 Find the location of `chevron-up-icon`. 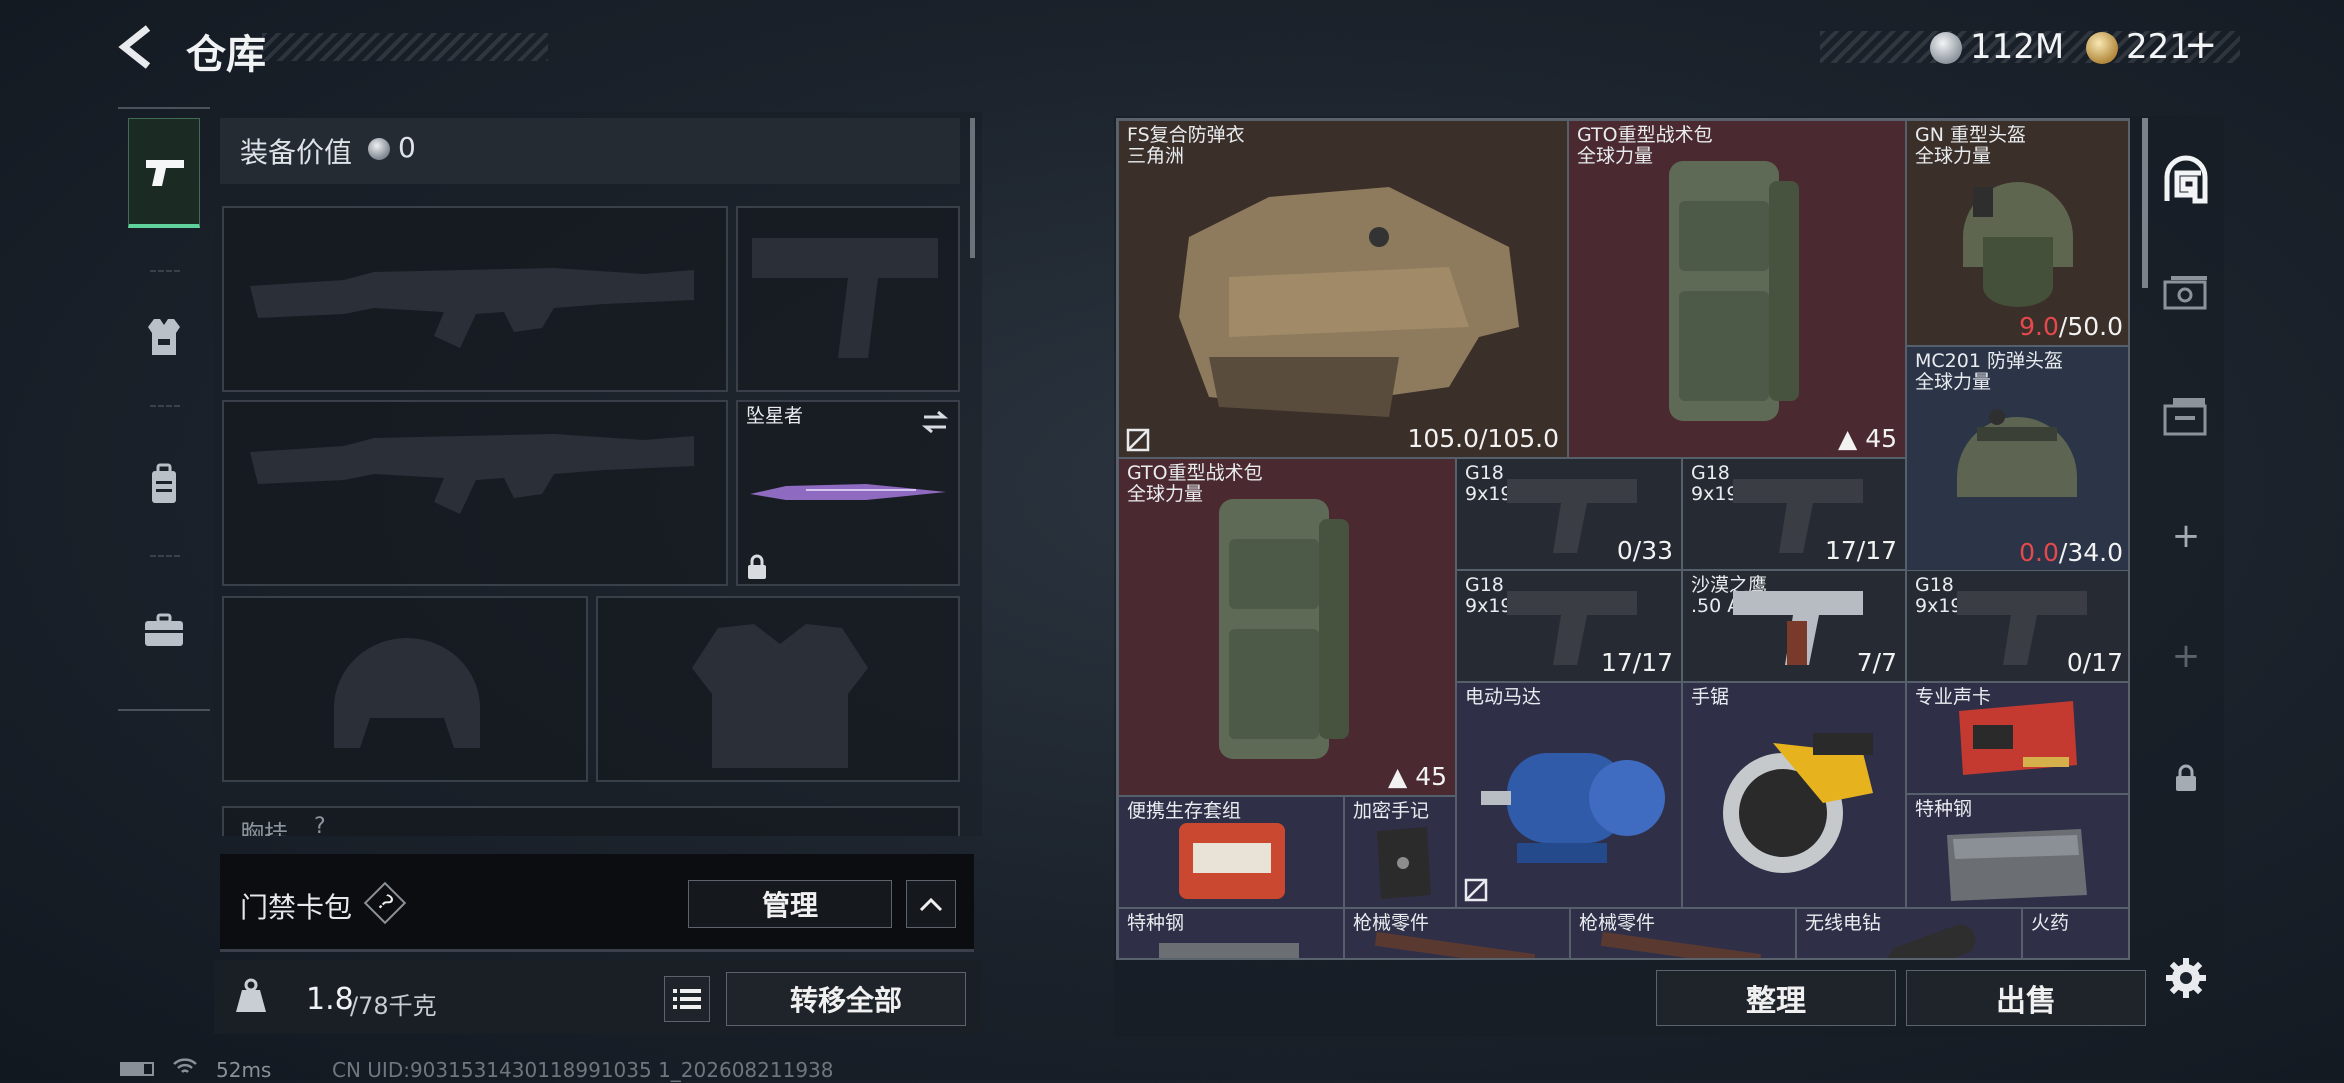

chevron-up-icon is located at coordinates (931, 904).